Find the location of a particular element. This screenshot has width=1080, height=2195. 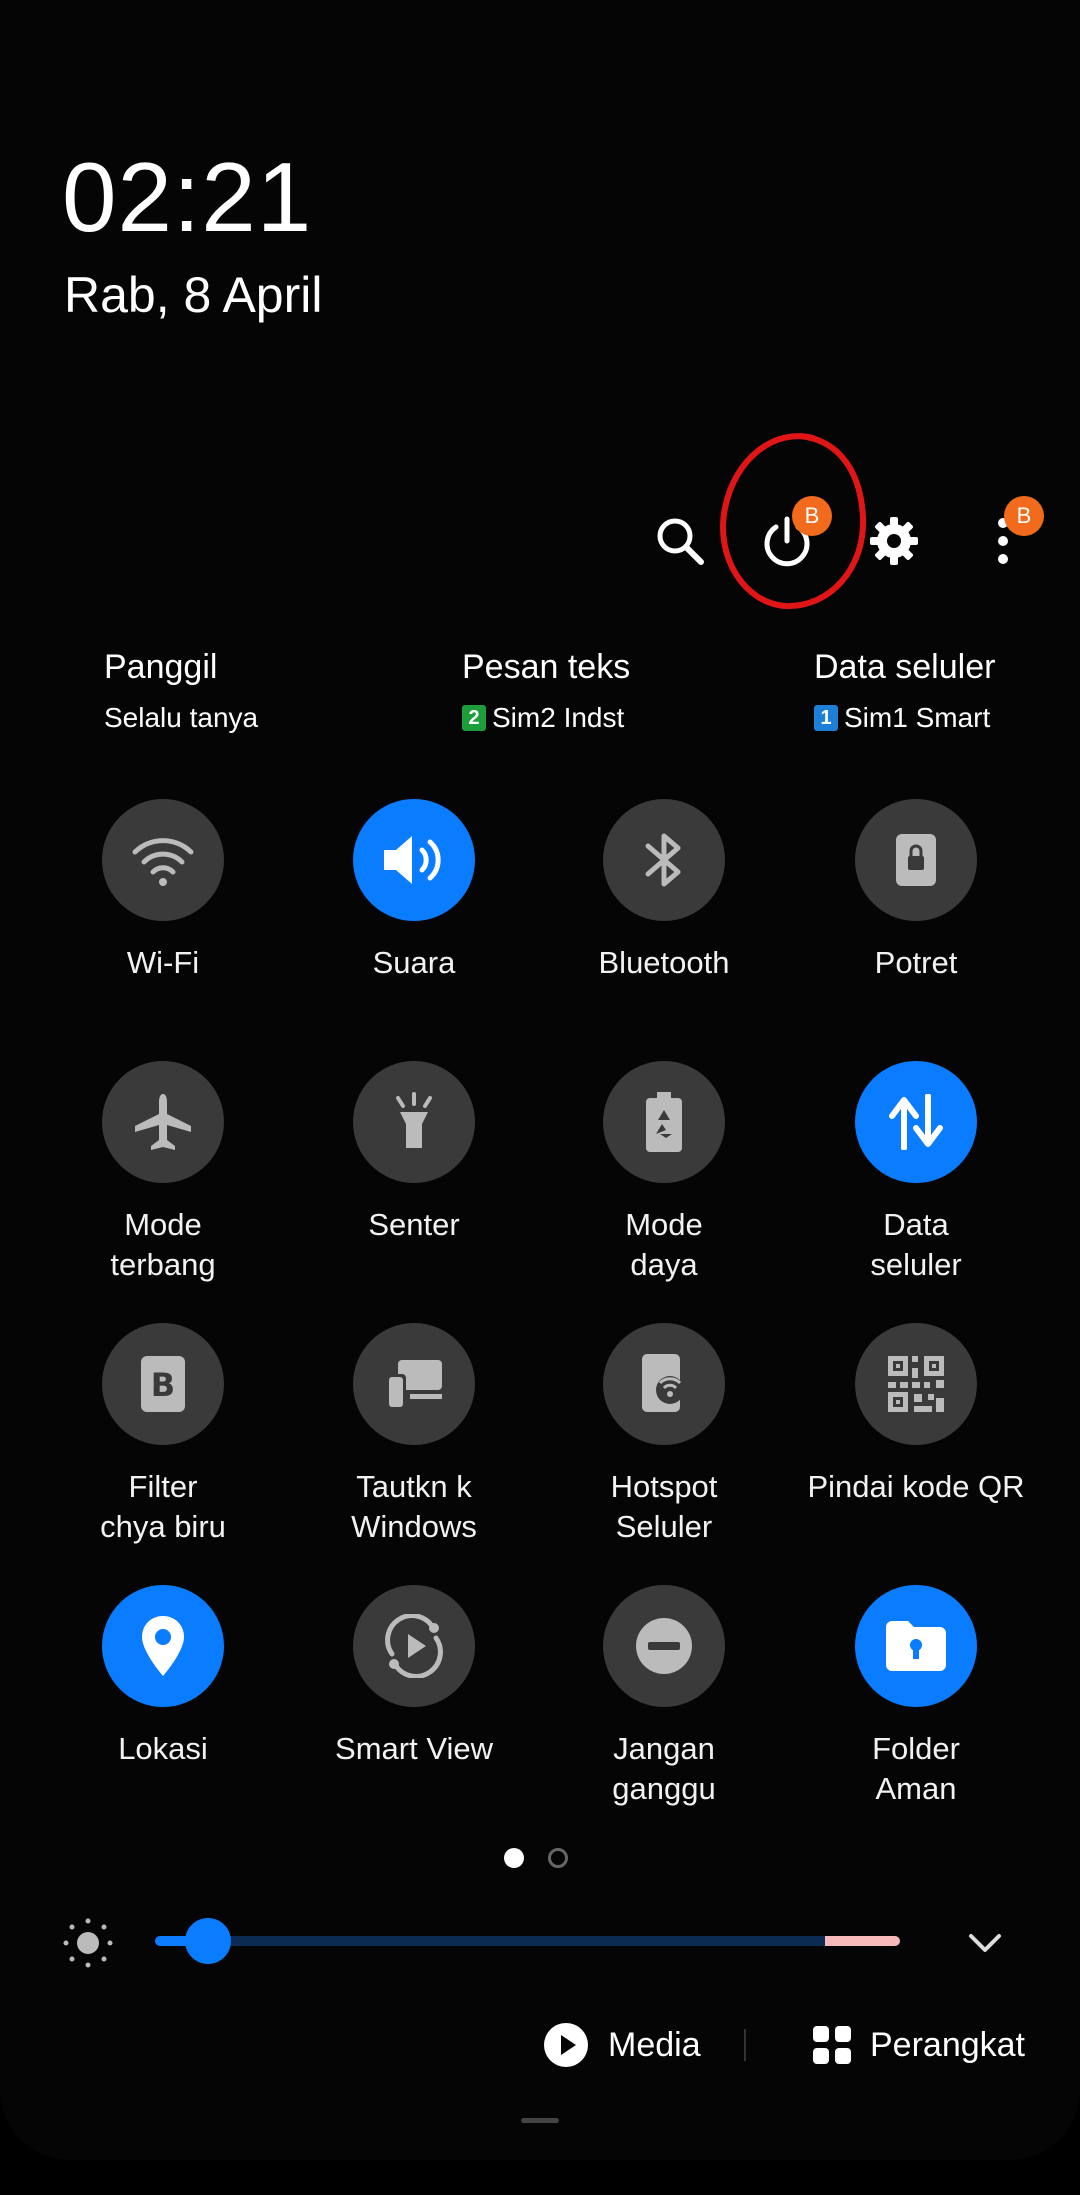

tile-label: Jangan ganggu is located at coordinates (664, 1768).